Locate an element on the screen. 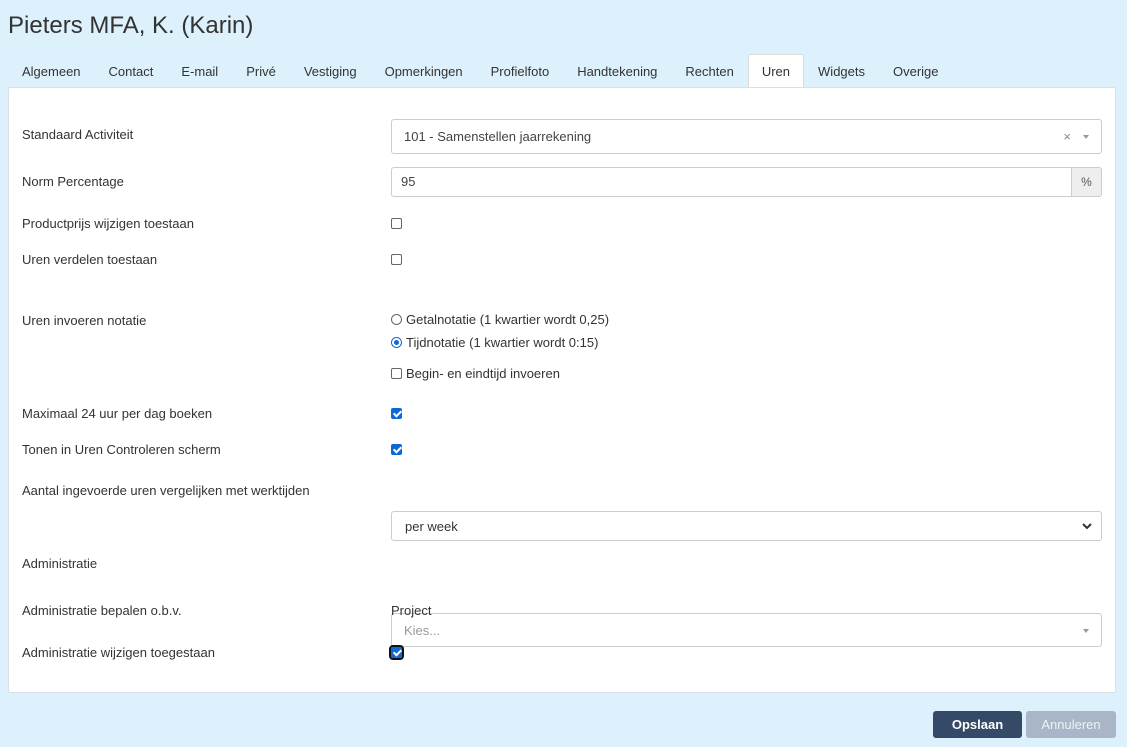  begin-eindtijd-label: Begin- en eindtijd invoeren is located at coordinates (483, 373).